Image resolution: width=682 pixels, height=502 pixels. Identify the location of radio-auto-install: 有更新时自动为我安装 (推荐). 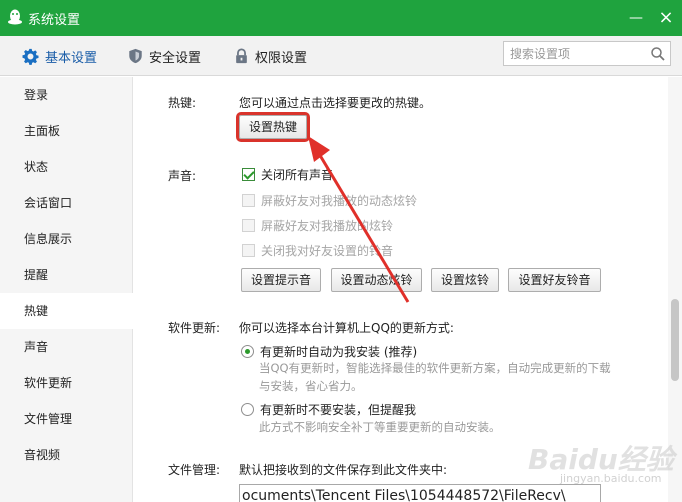
(329, 351).